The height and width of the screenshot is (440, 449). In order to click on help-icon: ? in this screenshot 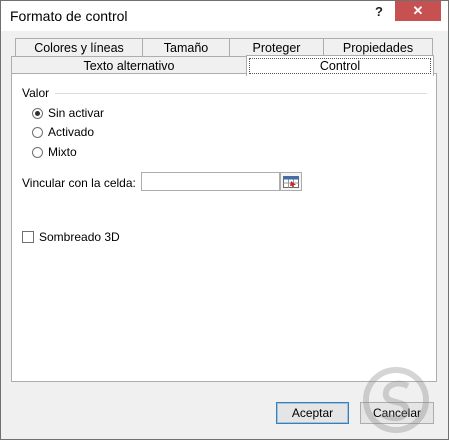, I will do `click(379, 11)`.